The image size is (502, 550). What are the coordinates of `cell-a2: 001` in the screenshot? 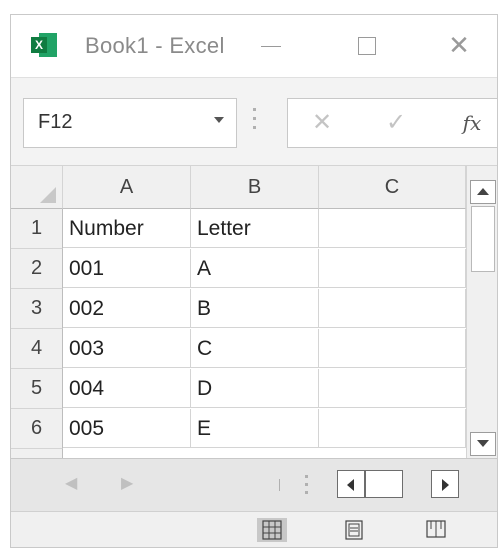 It's located at (127, 268).